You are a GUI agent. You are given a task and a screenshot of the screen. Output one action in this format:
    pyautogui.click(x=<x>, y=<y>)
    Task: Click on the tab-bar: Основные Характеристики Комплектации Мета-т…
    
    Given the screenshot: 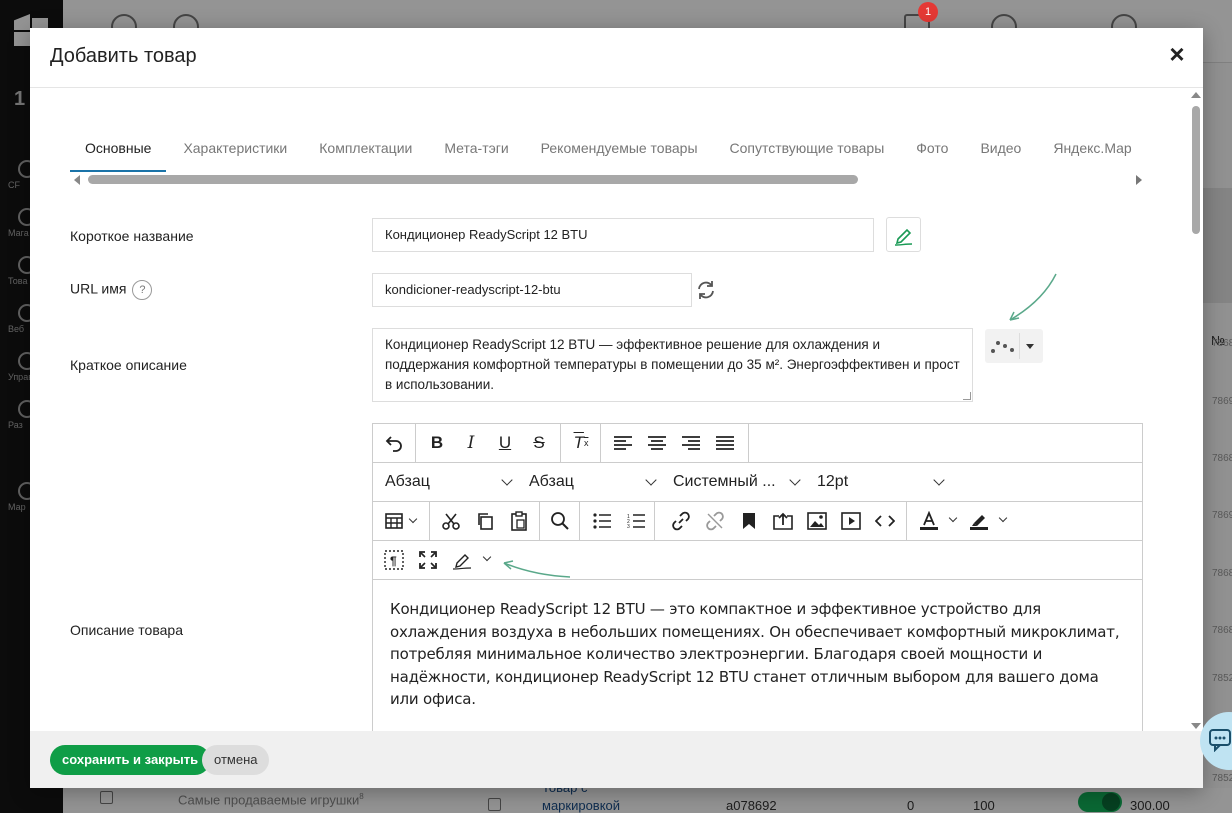 What is the action you would take?
    pyautogui.click(x=606, y=151)
    